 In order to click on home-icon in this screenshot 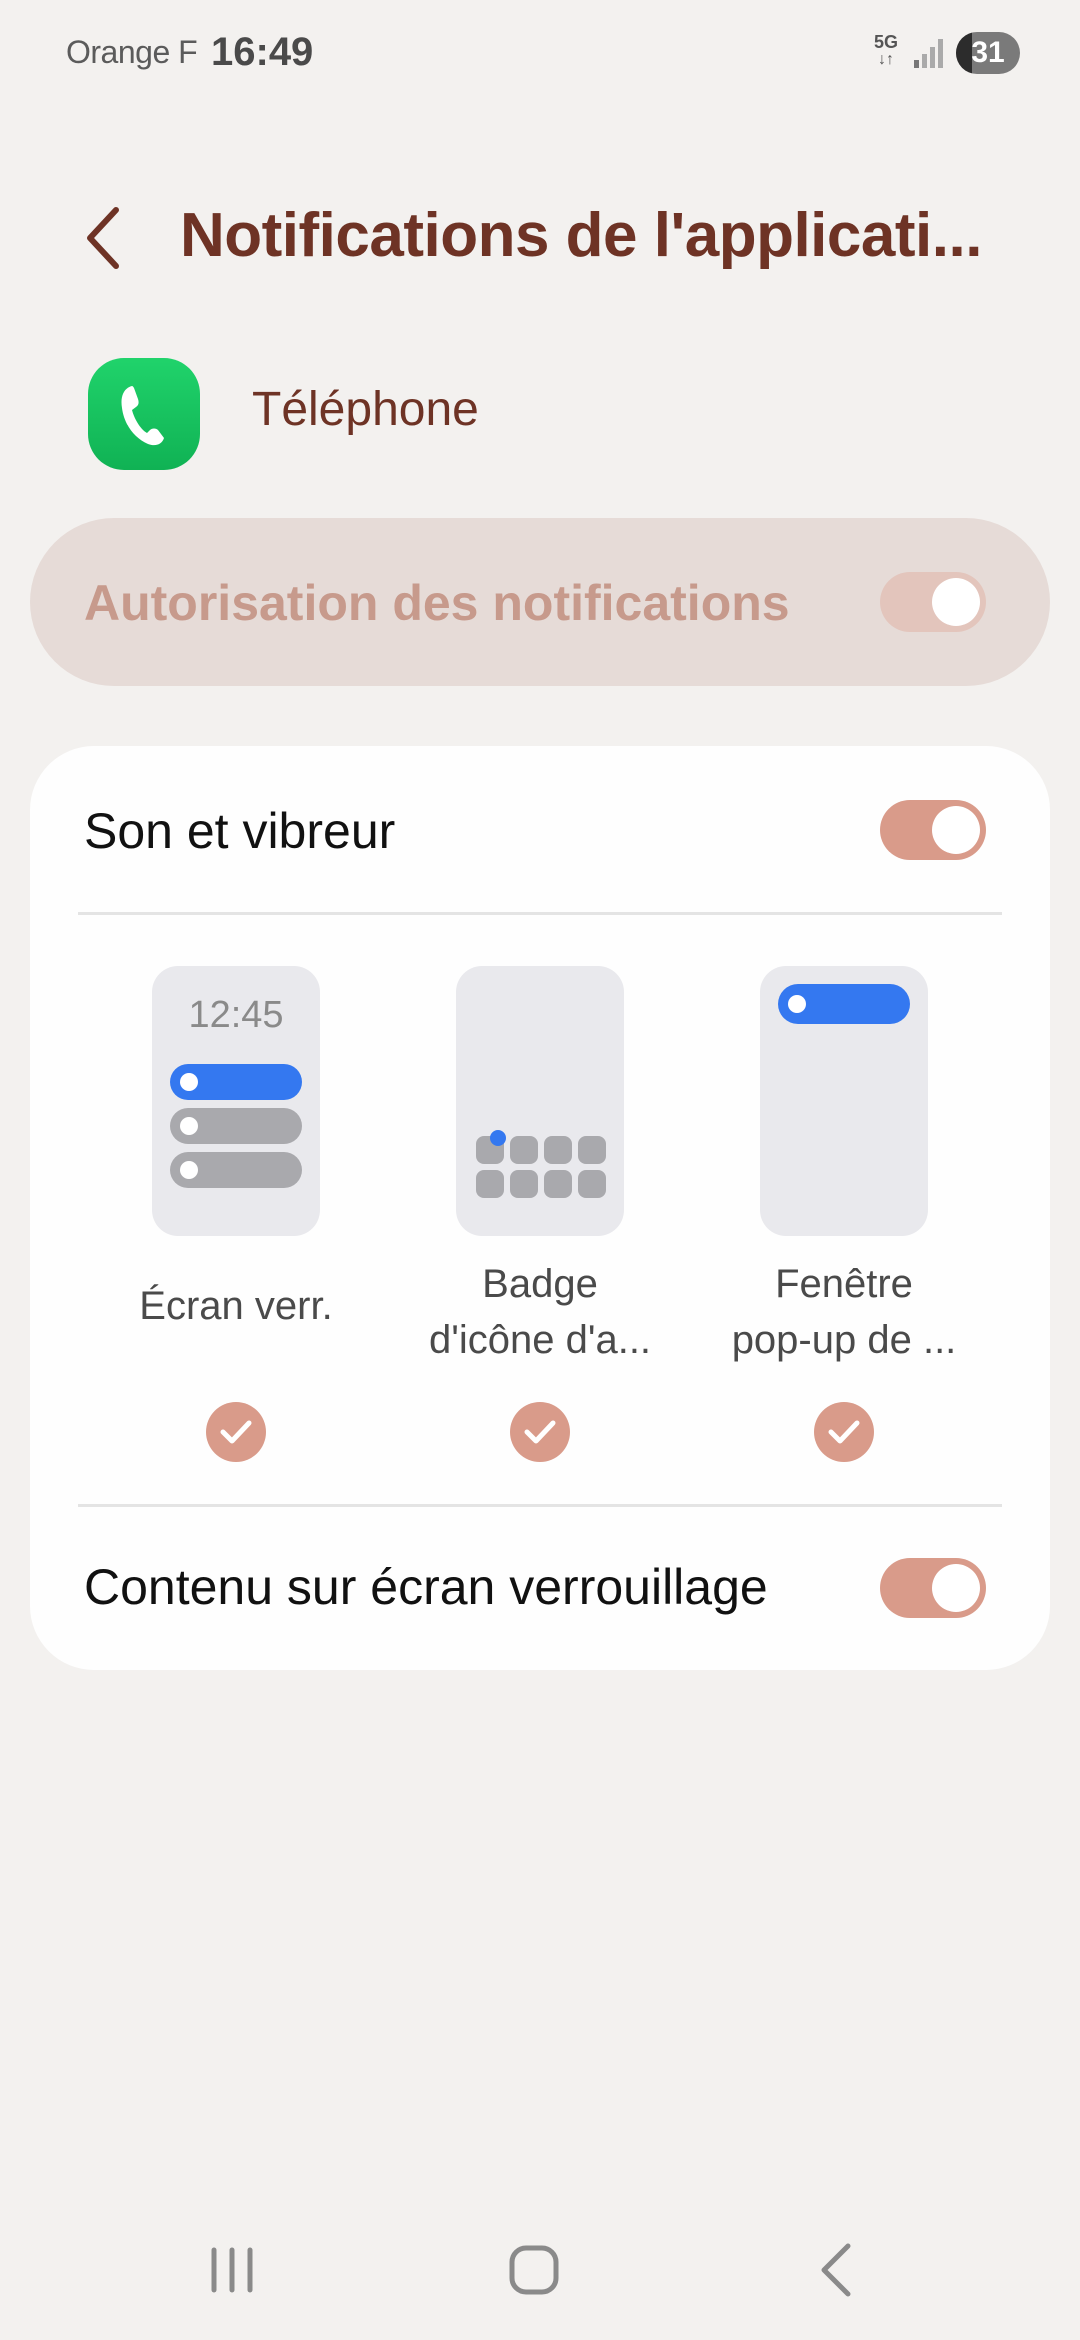, I will do `click(534, 2270)`.